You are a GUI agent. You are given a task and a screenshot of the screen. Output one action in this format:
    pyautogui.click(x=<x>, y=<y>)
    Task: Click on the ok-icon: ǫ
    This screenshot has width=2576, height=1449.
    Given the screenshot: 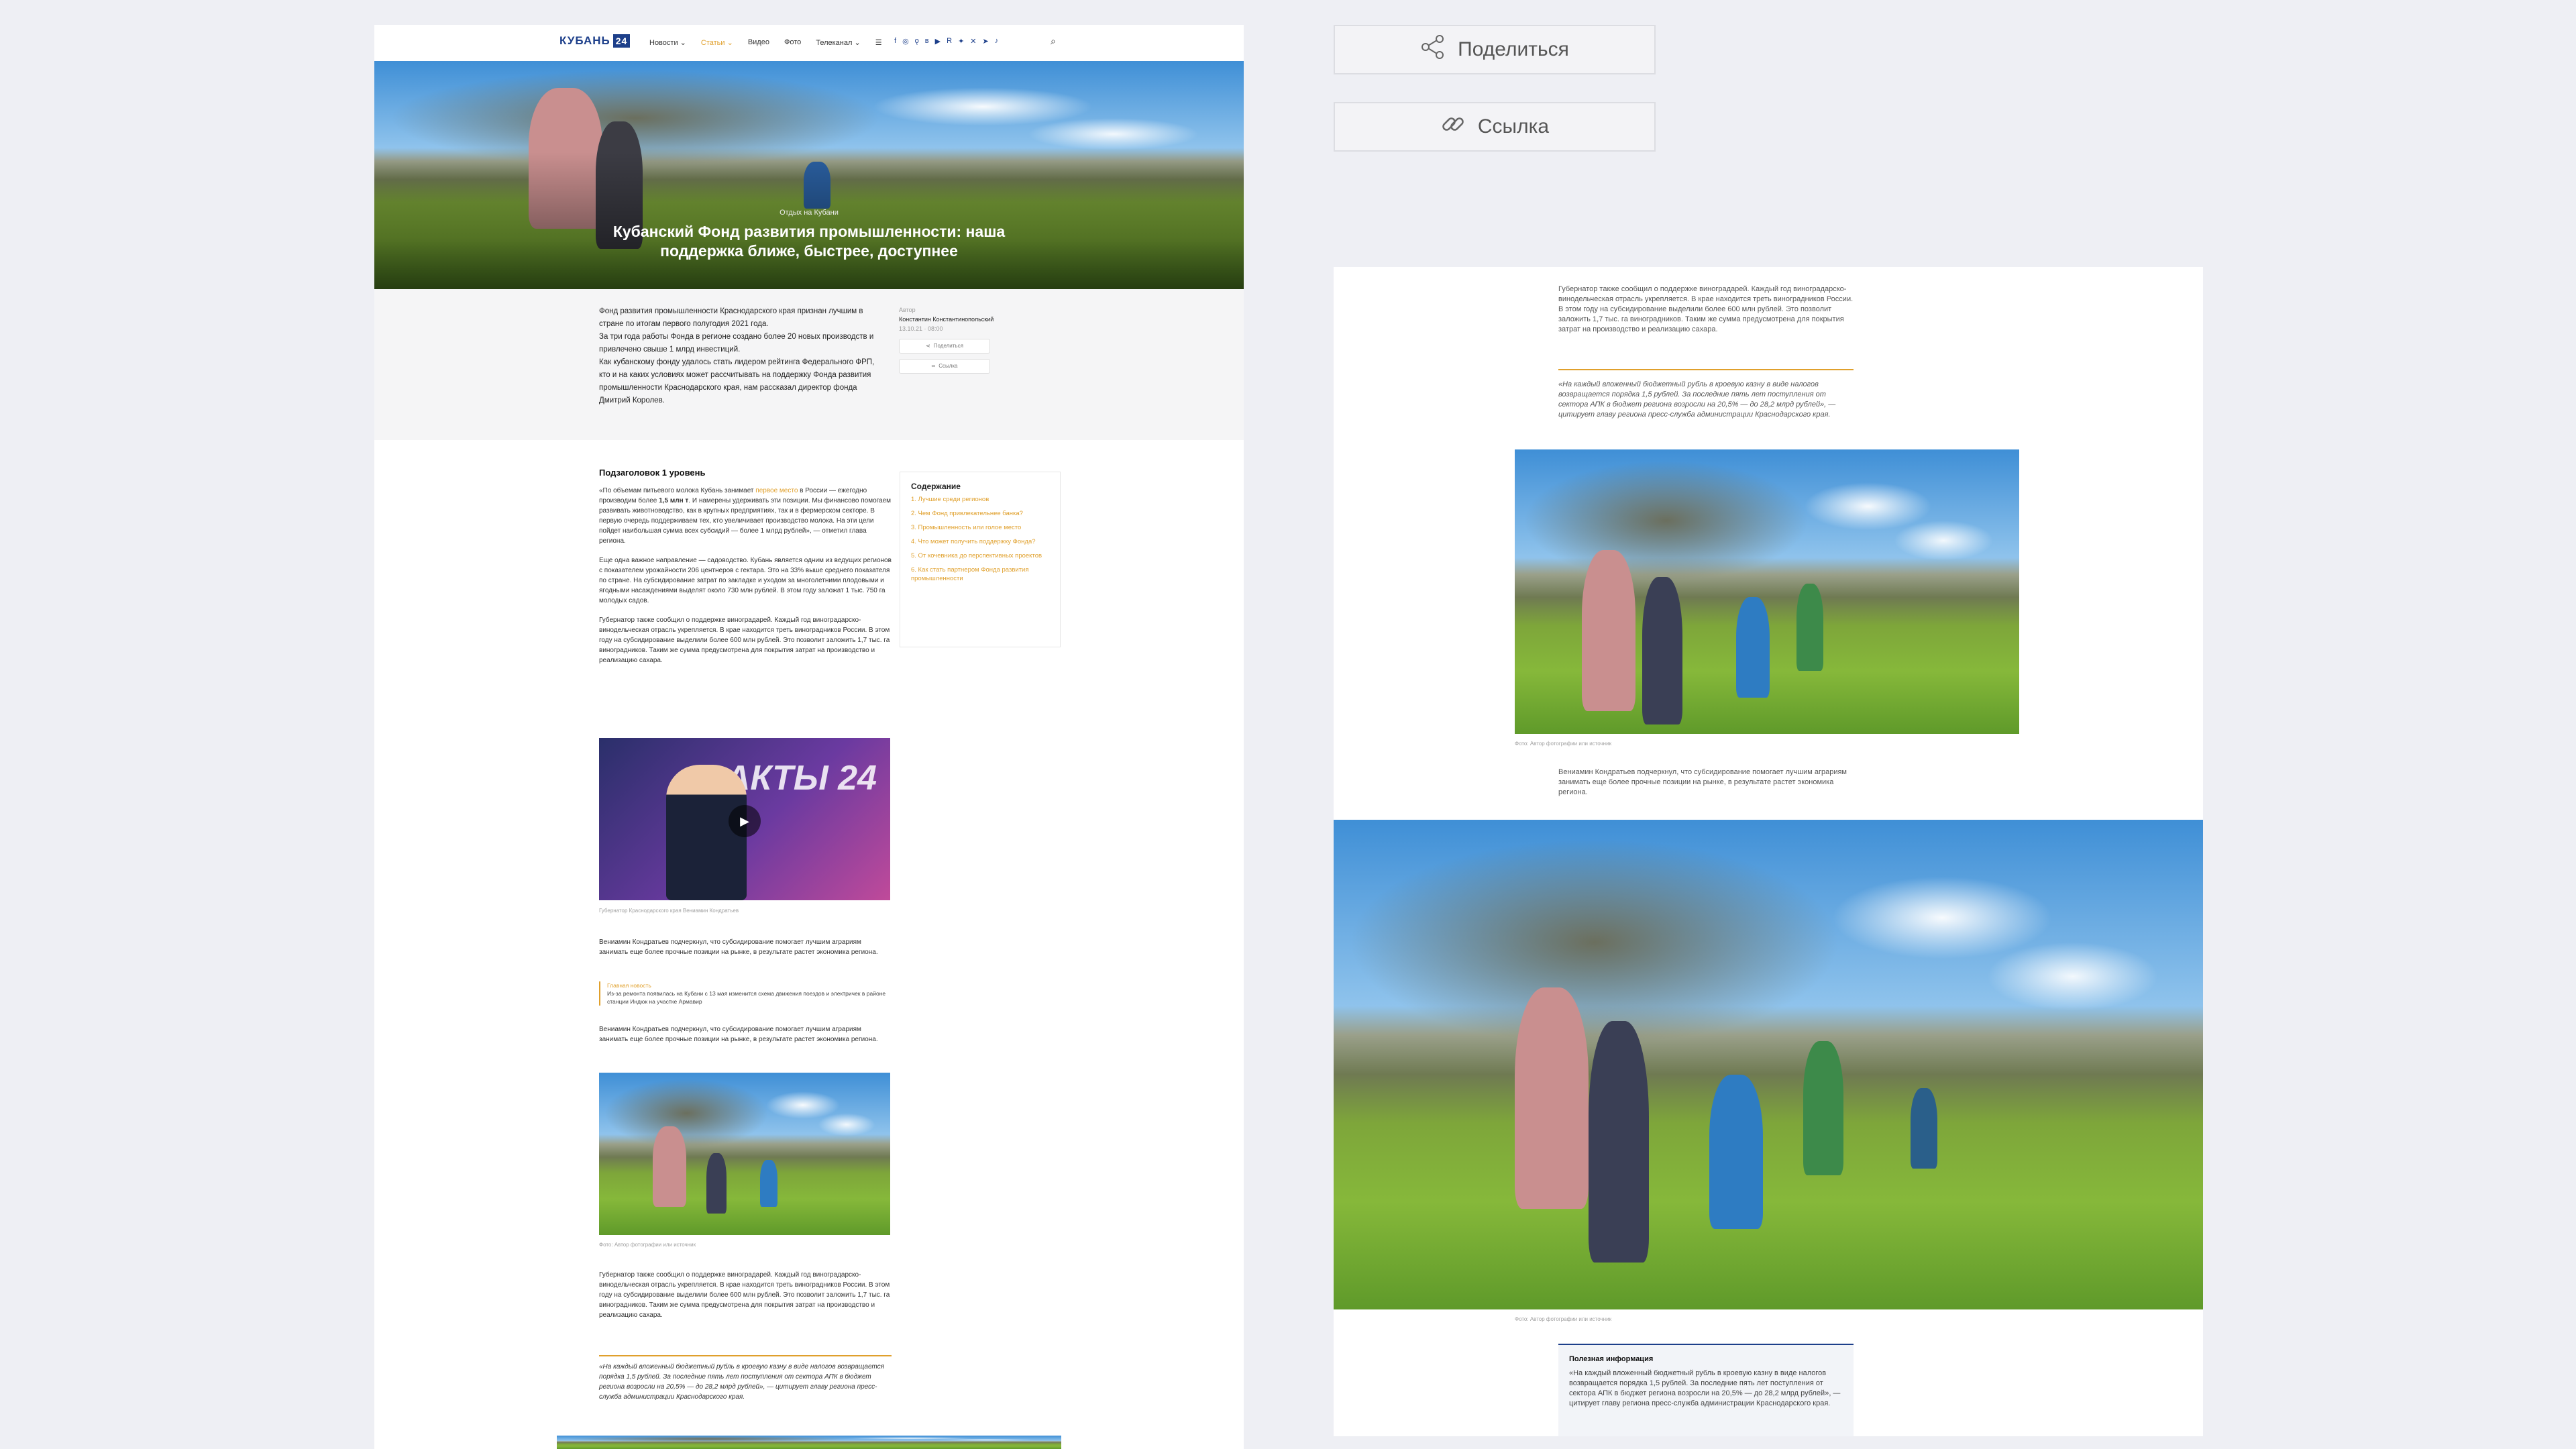 What is the action you would take?
    pyautogui.click(x=917, y=41)
    